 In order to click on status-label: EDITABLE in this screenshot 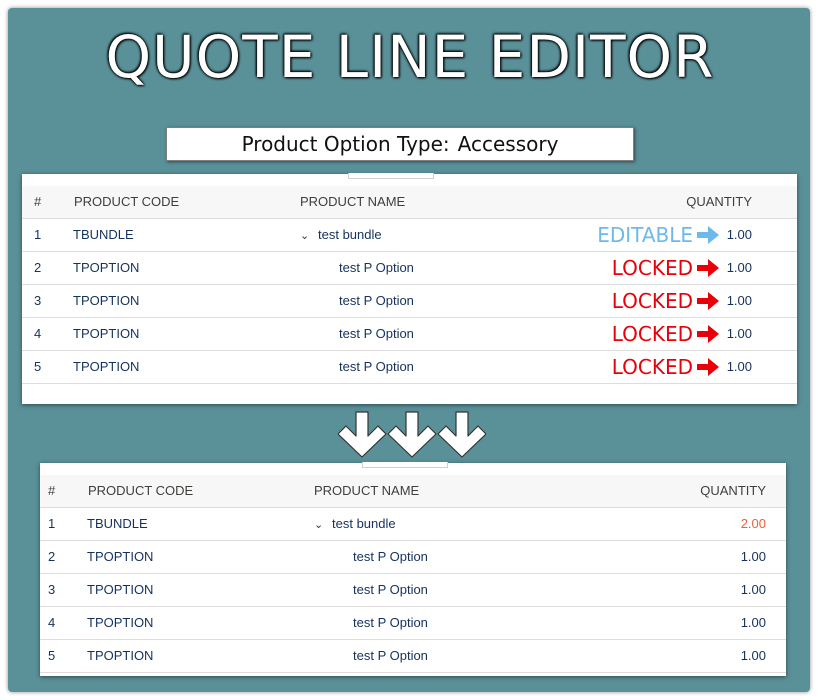, I will do `click(645, 235)`.